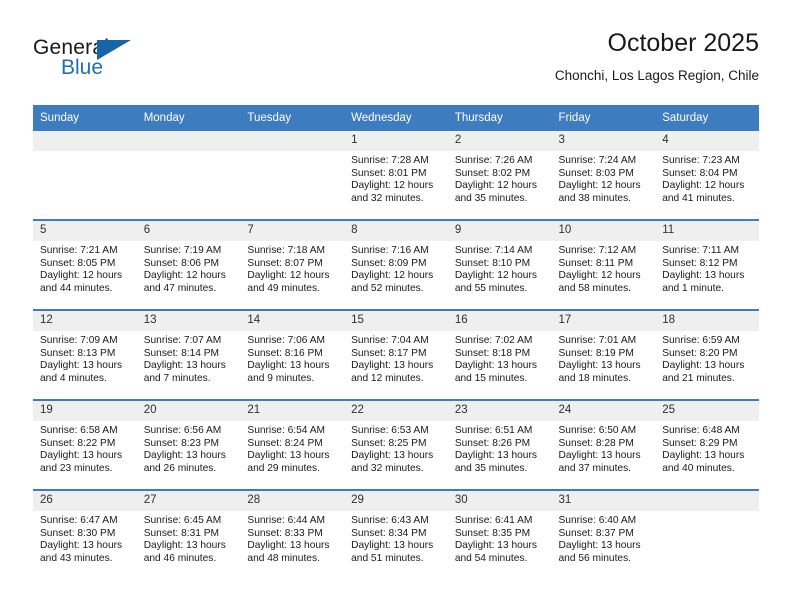 This screenshot has width=792, height=612. I want to click on day-number: 13, so click(188, 321).